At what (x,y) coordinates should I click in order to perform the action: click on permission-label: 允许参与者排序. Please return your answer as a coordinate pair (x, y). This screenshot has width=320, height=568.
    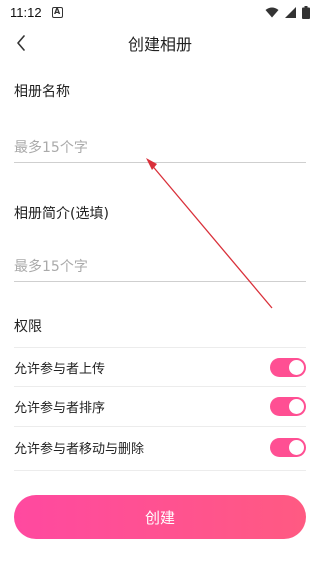
    Looking at the image, I should click on (60, 408).